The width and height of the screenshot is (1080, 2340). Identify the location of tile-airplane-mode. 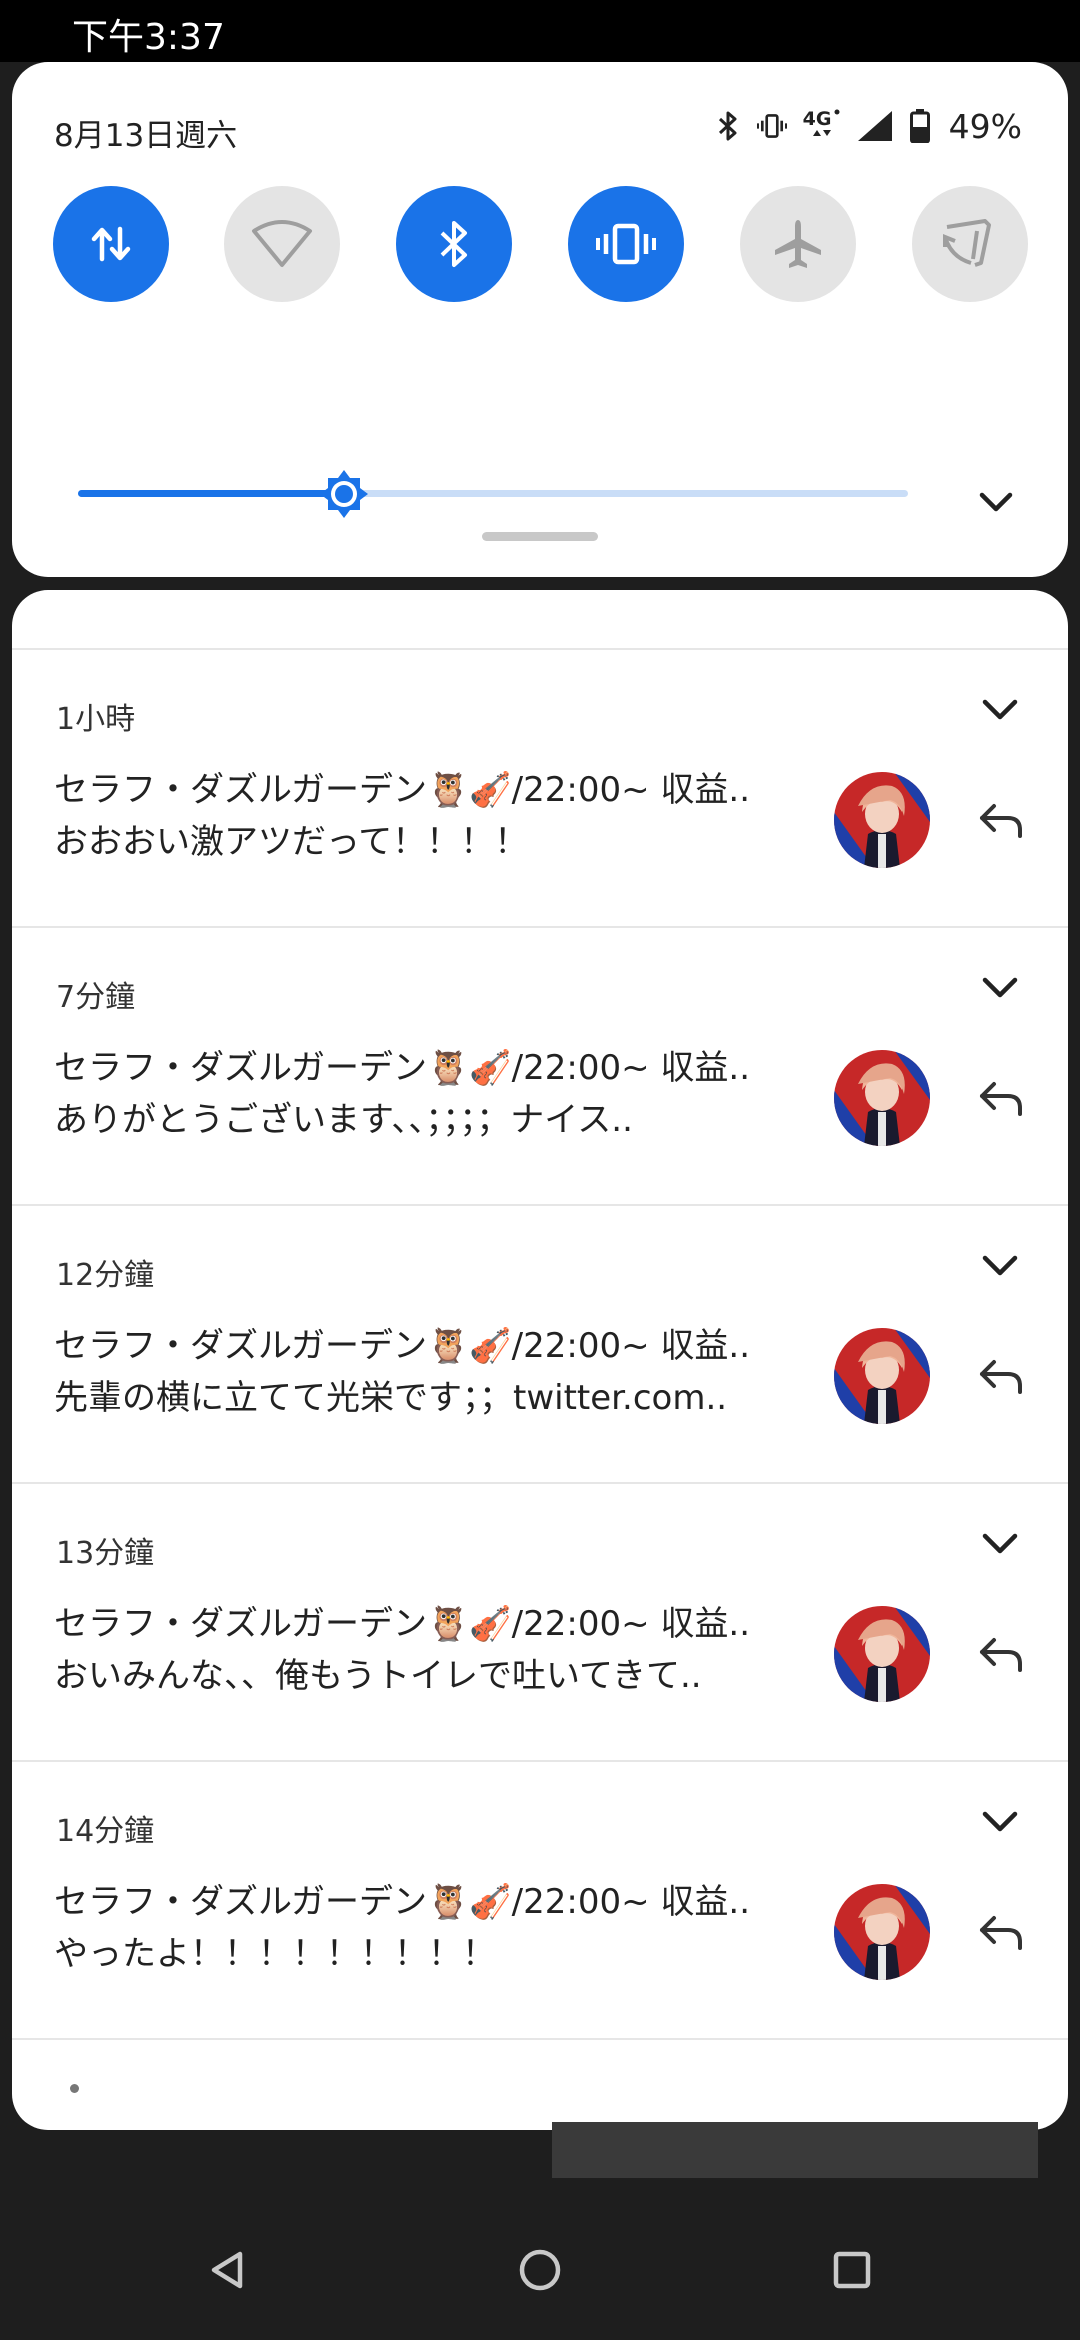
(798, 244).